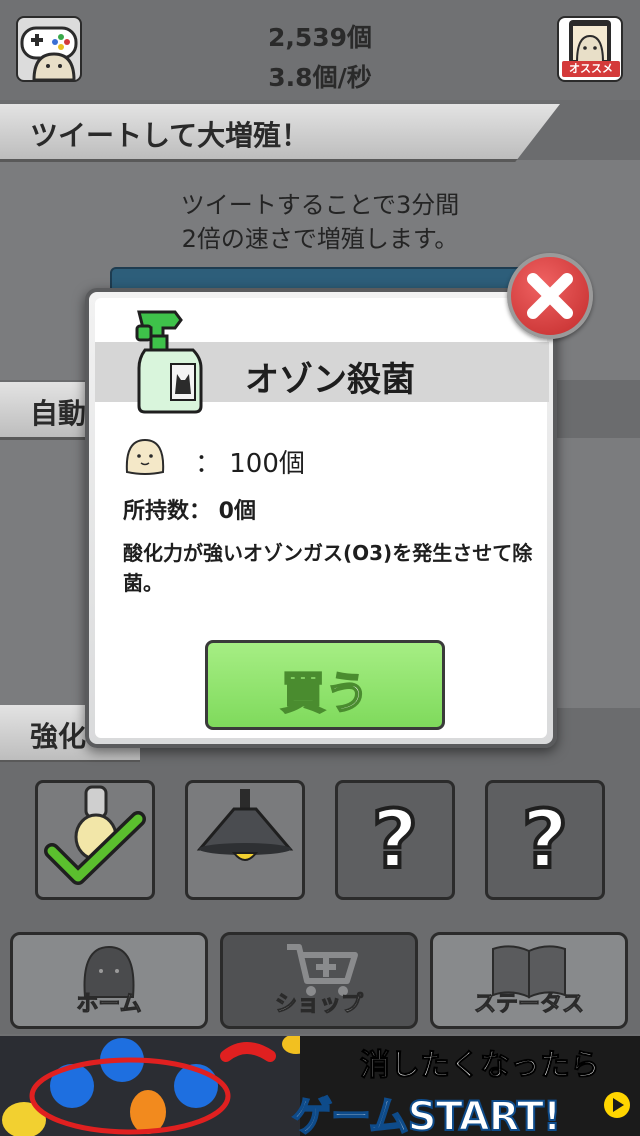  Describe the element at coordinates (426, 1114) in the screenshot. I see `ad-cta: ゲームSTART!` at that location.